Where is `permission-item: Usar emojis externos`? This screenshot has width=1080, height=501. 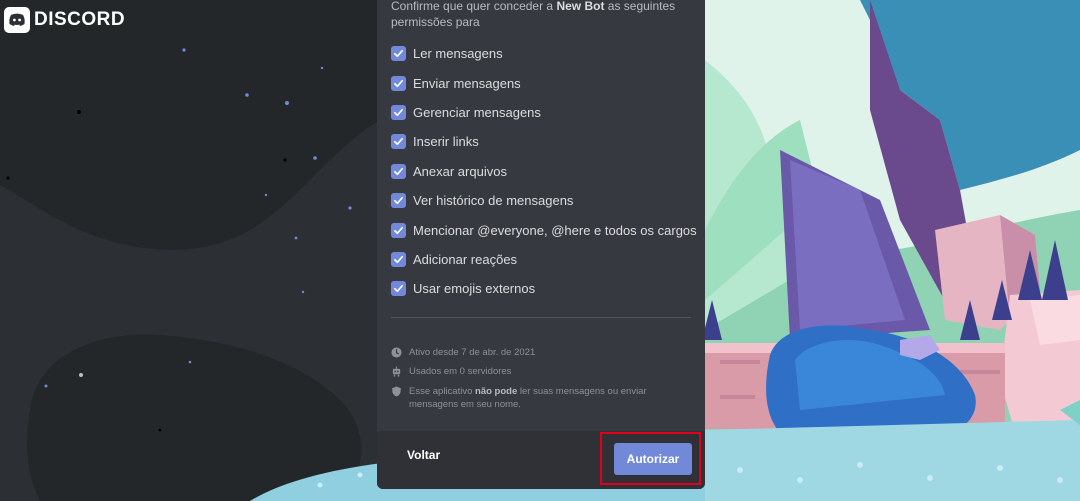 permission-item: Usar emojis externos is located at coordinates (543, 288).